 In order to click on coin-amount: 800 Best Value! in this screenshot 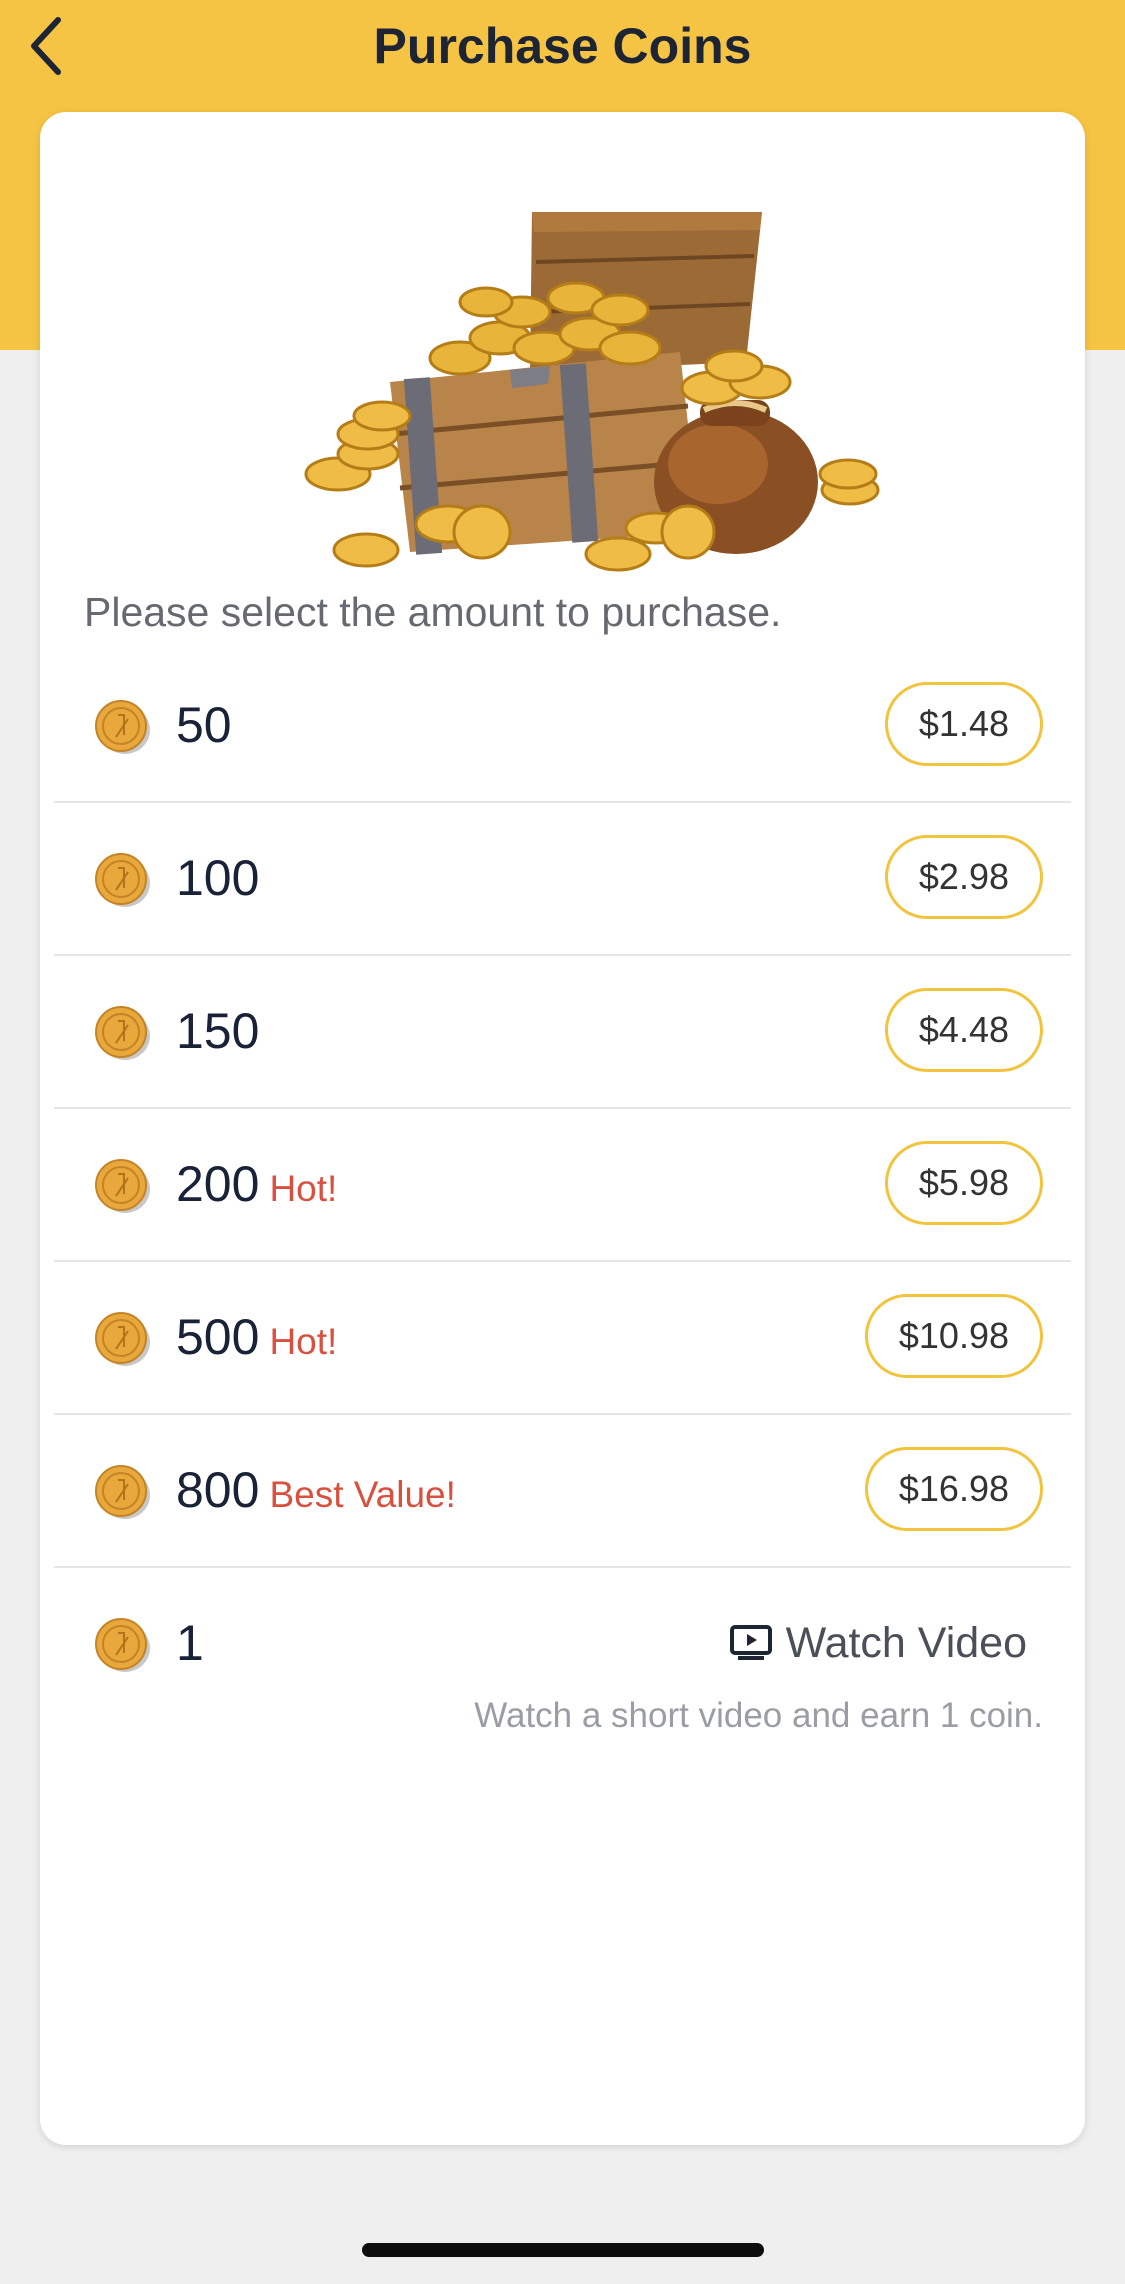, I will do `click(316, 1492)`.